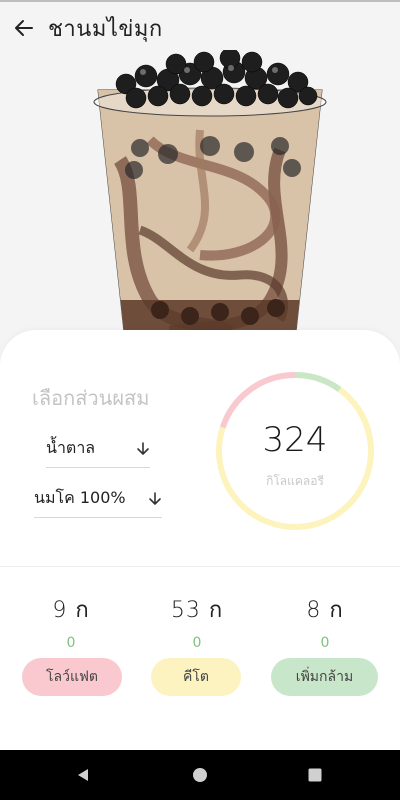 Image resolution: width=400 pixels, height=800 pixels. Describe the element at coordinates (71, 610) in the screenshot. I see `macro-amount: 9 ก` at that location.